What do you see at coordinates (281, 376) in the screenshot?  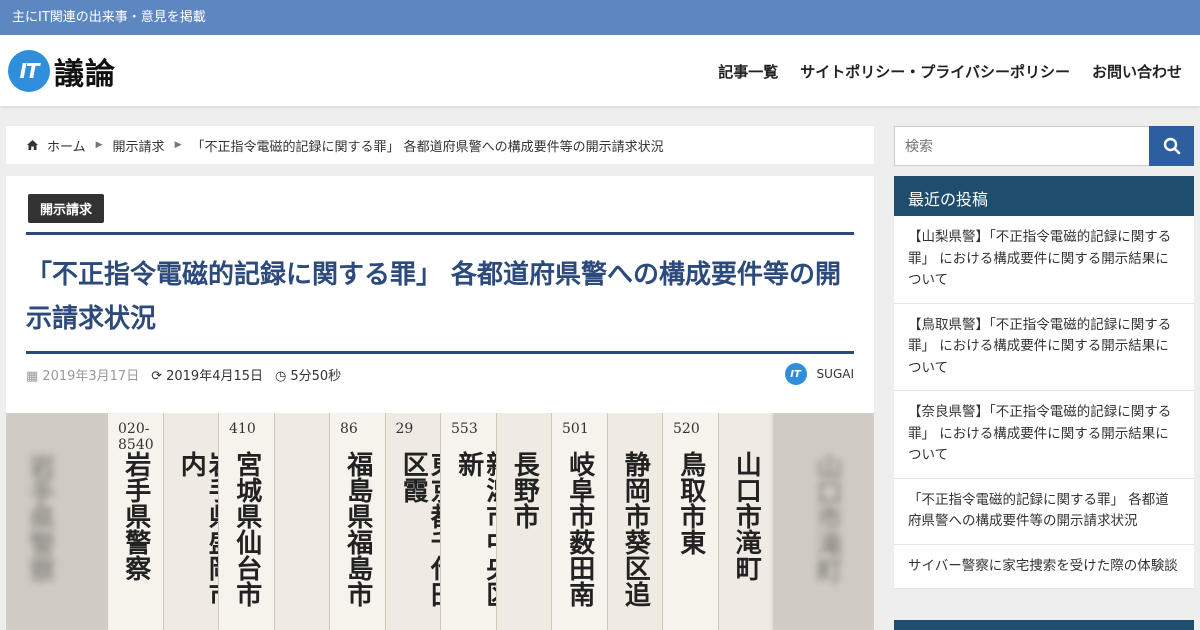 I see `clock-icon: ◷` at bounding box center [281, 376].